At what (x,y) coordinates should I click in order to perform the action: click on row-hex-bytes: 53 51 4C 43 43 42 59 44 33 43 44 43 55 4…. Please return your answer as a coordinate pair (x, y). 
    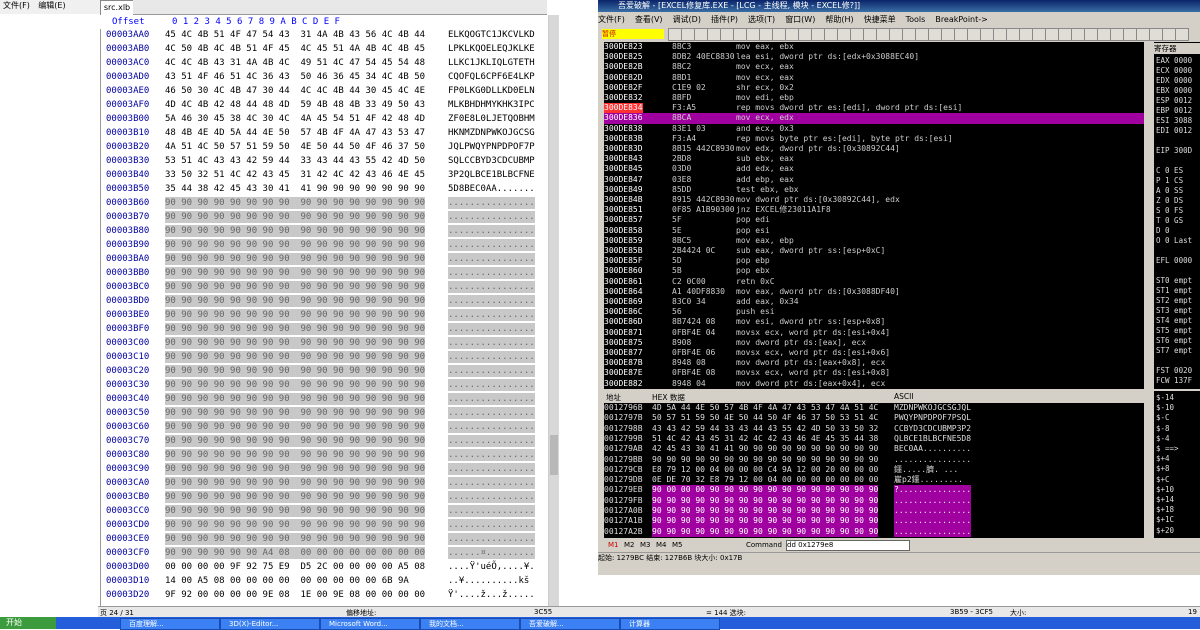
    Looking at the image, I should click on (295, 161).